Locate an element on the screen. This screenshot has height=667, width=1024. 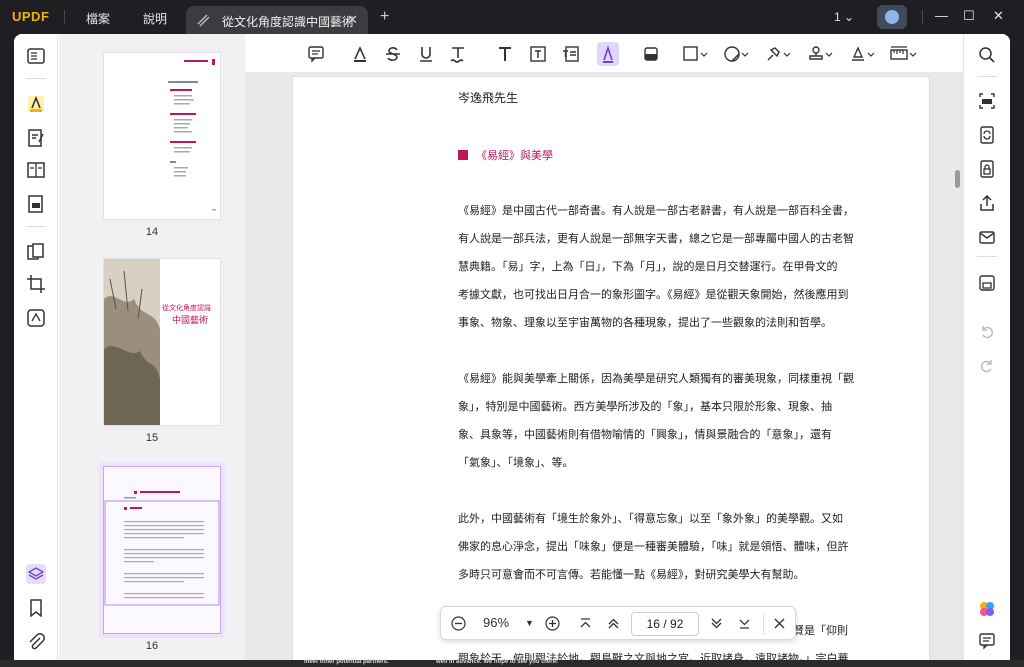
paragraph-line: 《易經》能與美學牽上關係，因為美學是研究人類獨有的審美現象，同樣重視「觀 is located at coordinates (656, 378).